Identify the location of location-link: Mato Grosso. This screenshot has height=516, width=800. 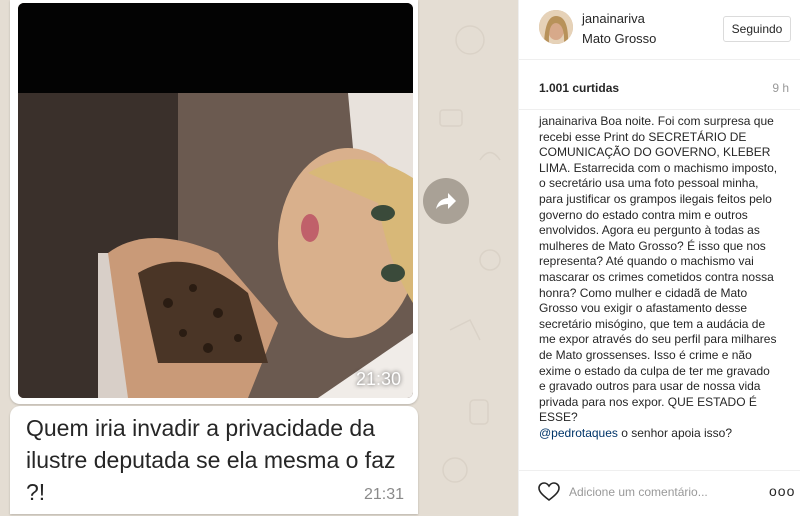
(619, 38).